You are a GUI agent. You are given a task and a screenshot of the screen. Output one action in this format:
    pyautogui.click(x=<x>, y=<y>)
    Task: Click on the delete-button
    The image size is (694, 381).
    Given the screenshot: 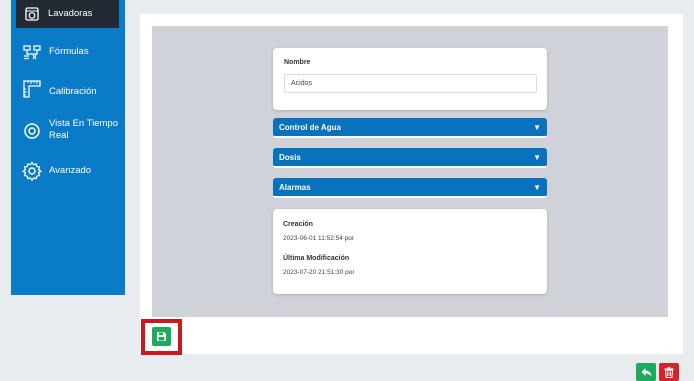 What is the action you would take?
    pyautogui.click(x=669, y=372)
    